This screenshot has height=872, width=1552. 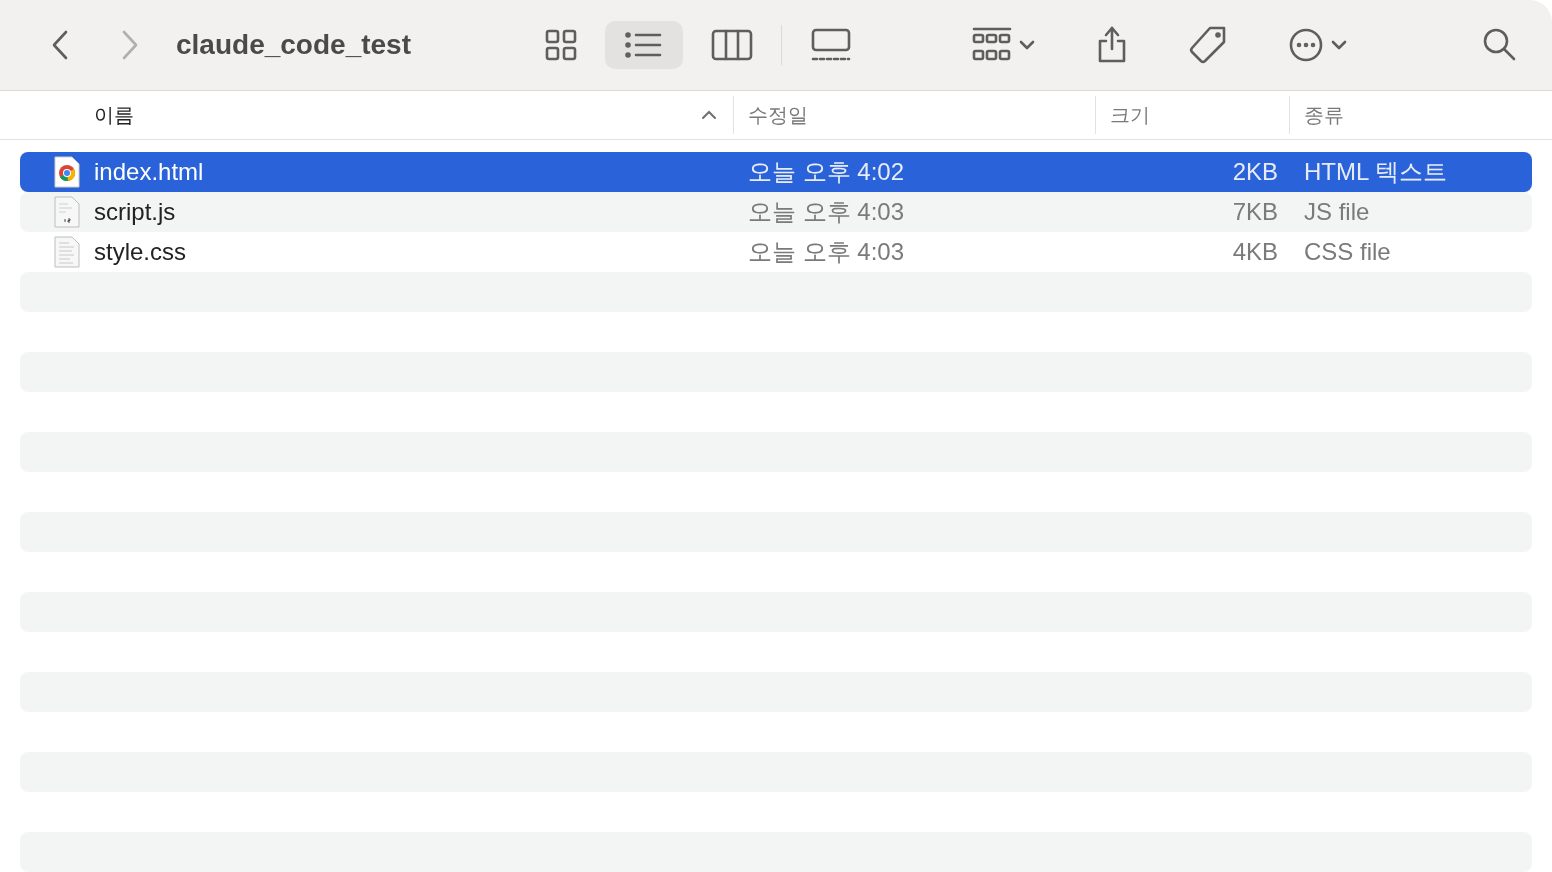 What do you see at coordinates (1500, 45) in the screenshot?
I see `search-icon` at bounding box center [1500, 45].